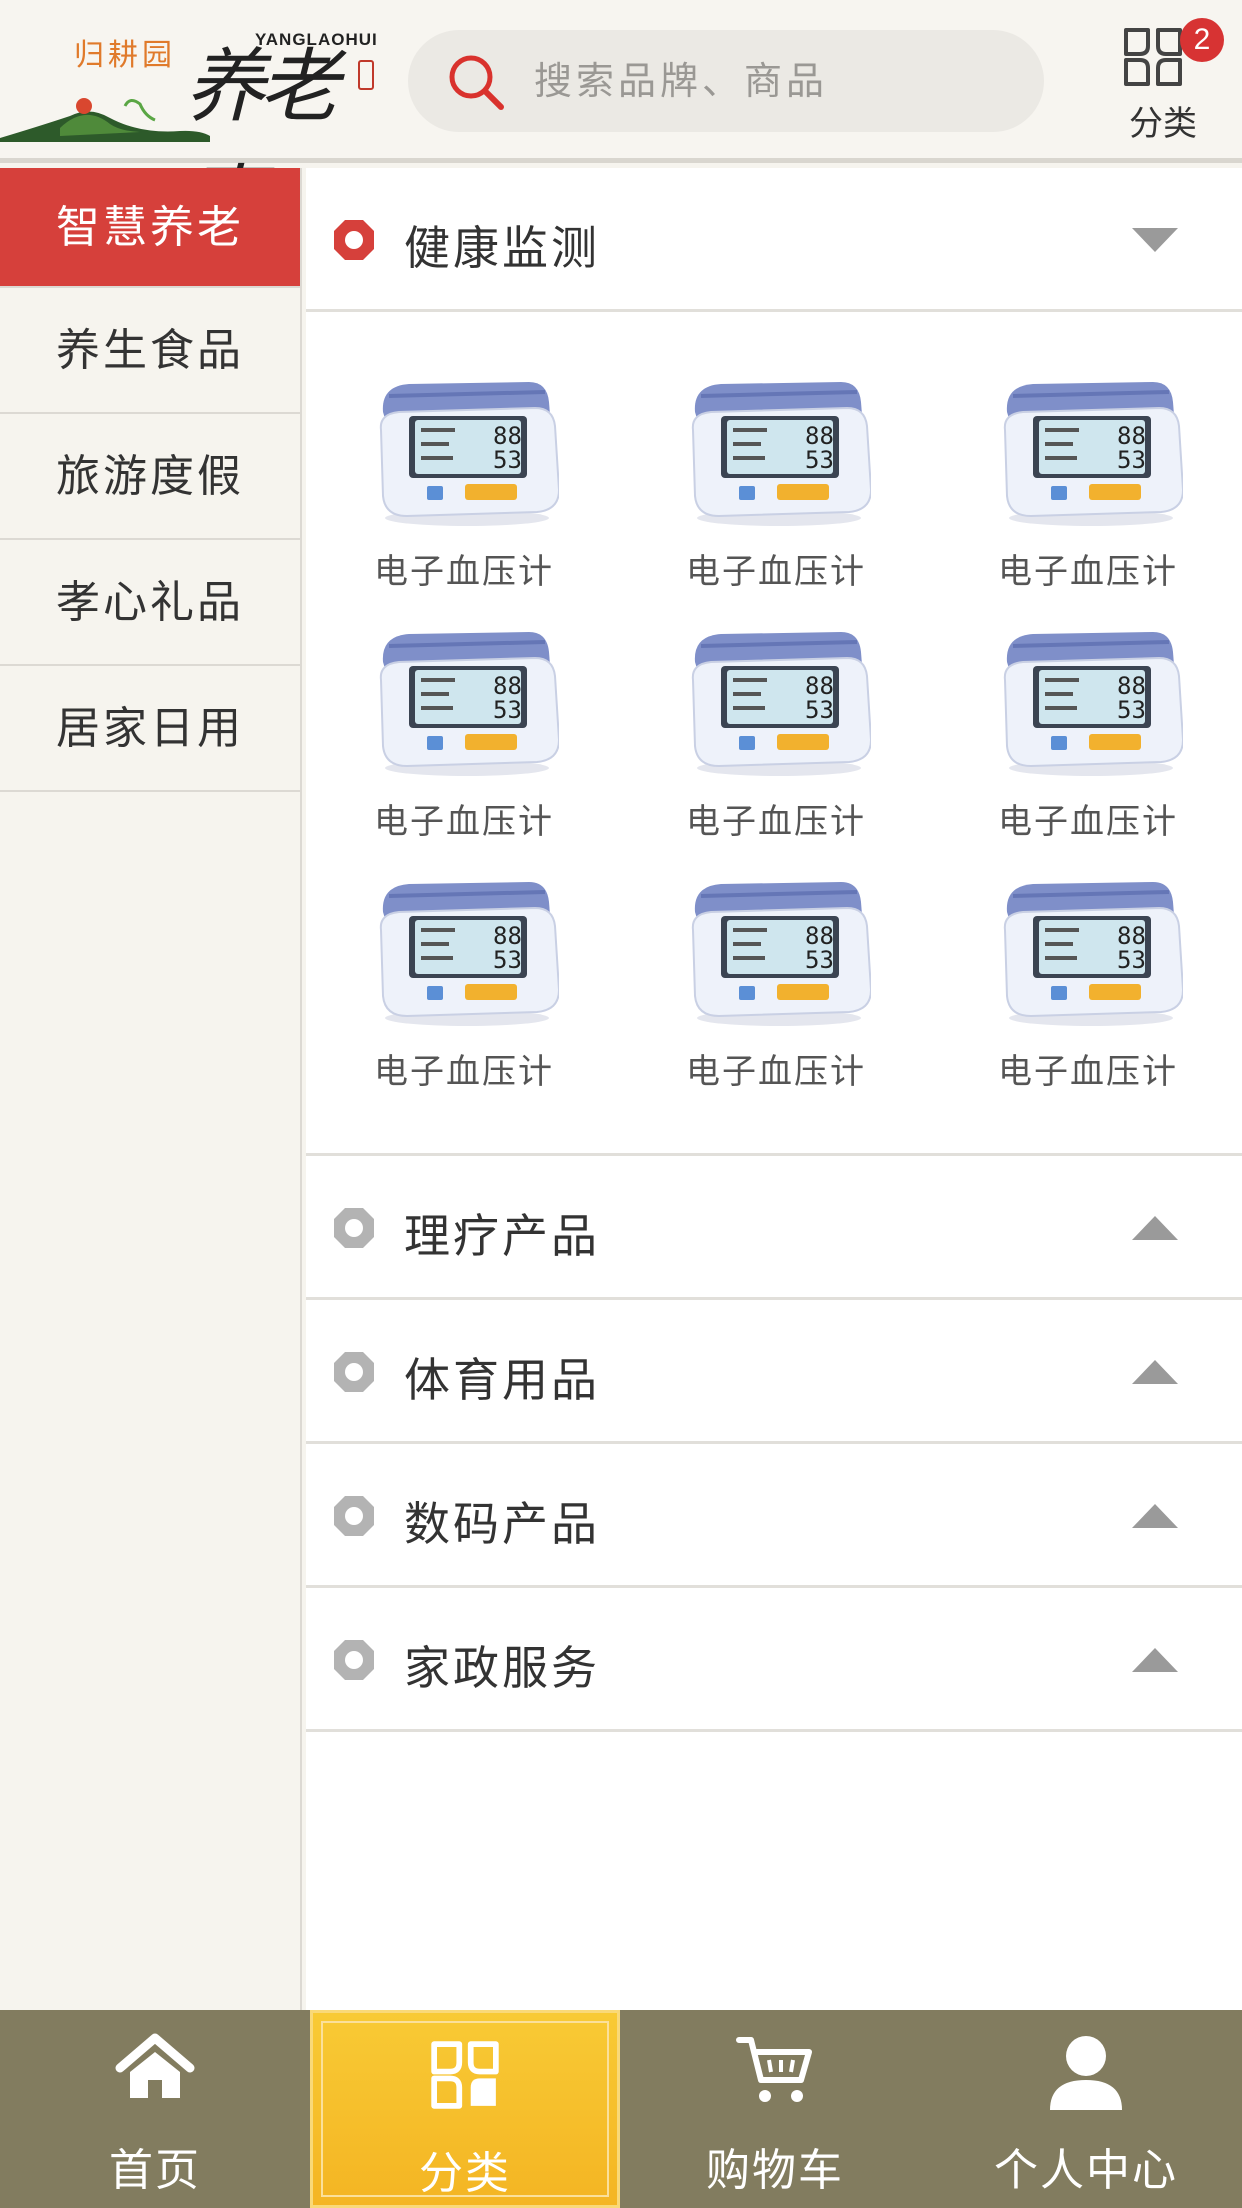 The image size is (1242, 2208). I want to click on cart-icon, so click(774, 2069).